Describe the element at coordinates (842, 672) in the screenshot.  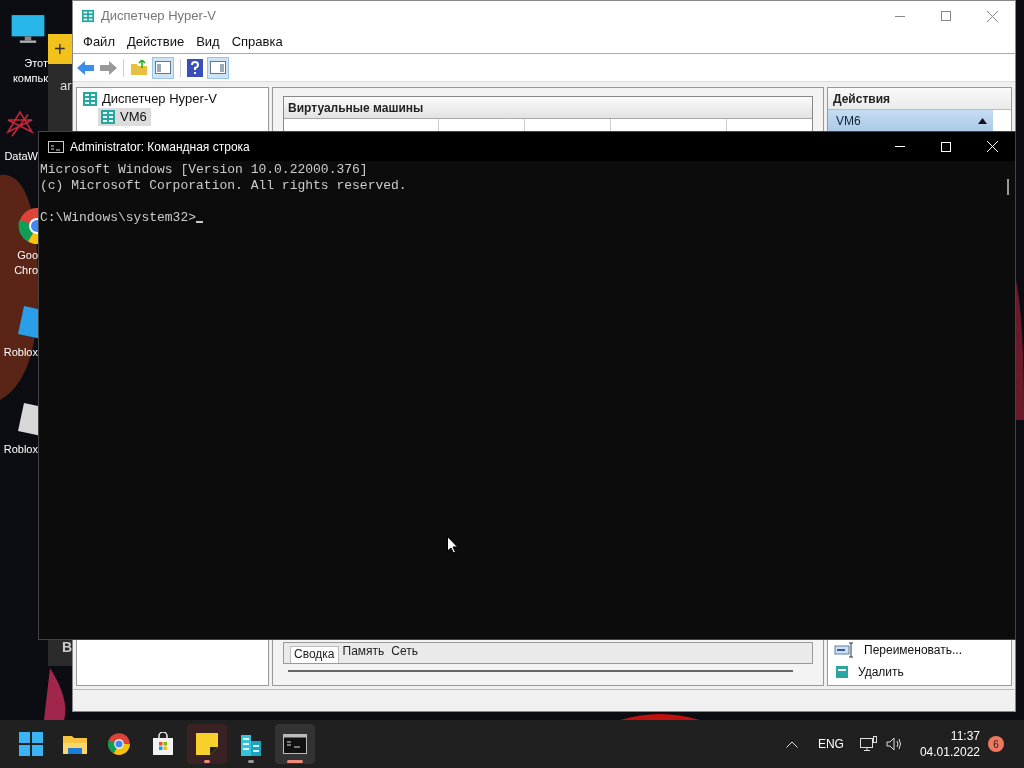
I see `delete-icon` at that location.